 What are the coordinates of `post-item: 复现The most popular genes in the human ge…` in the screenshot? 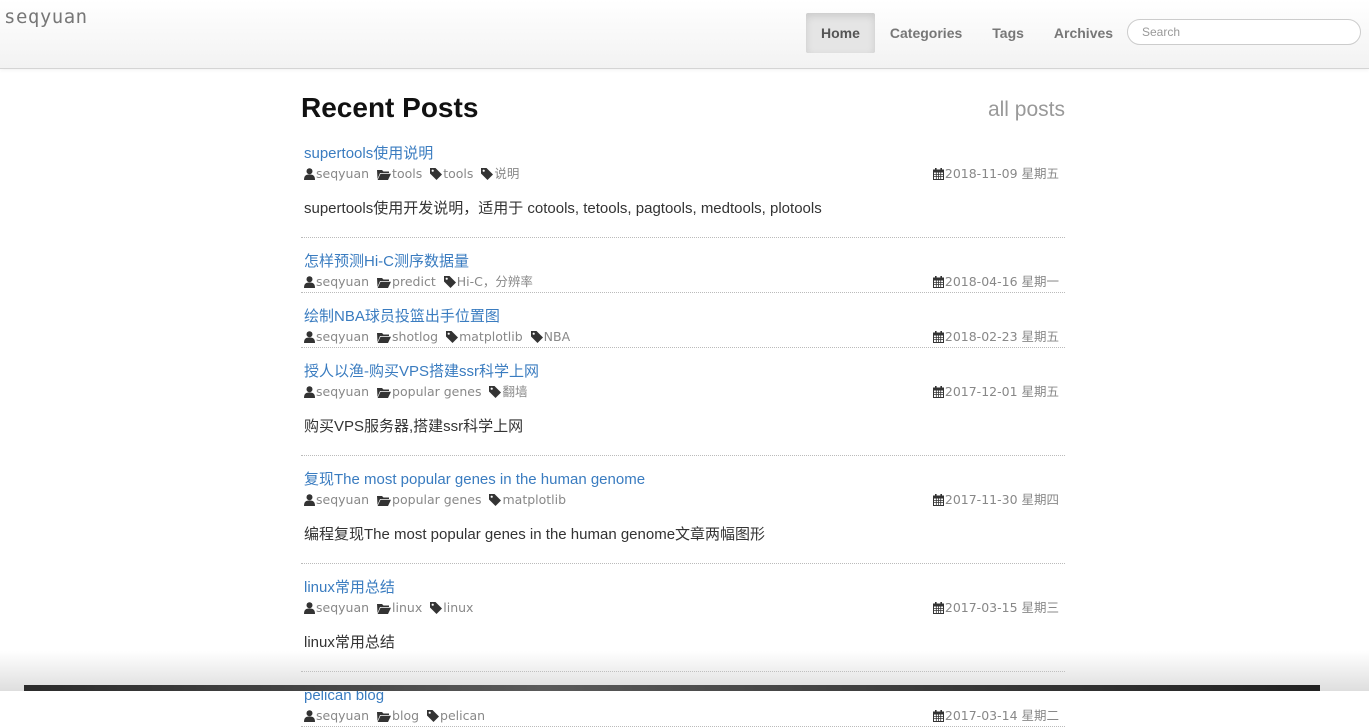 It's located at (683, 517).